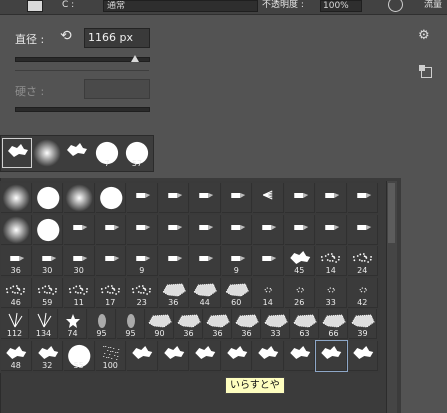  What do you see at coordinates (362, 333) in the screenshot?
I see `brush-size-label: 39` at bounding box center [362, 333].